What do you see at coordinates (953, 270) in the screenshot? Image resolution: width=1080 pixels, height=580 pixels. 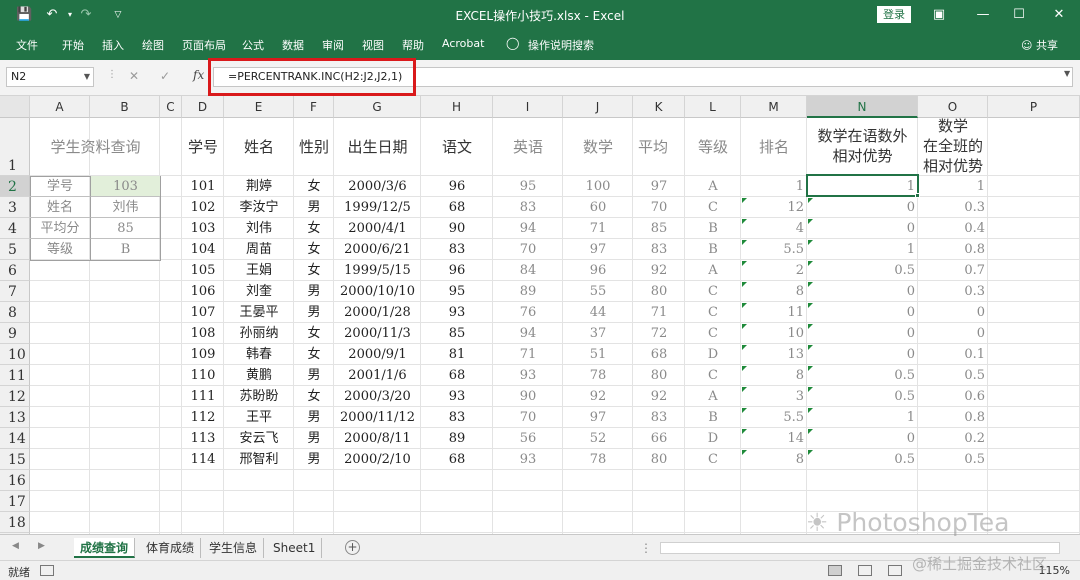 I see `cell-o: 0.7` at bounding box center [953, 270].